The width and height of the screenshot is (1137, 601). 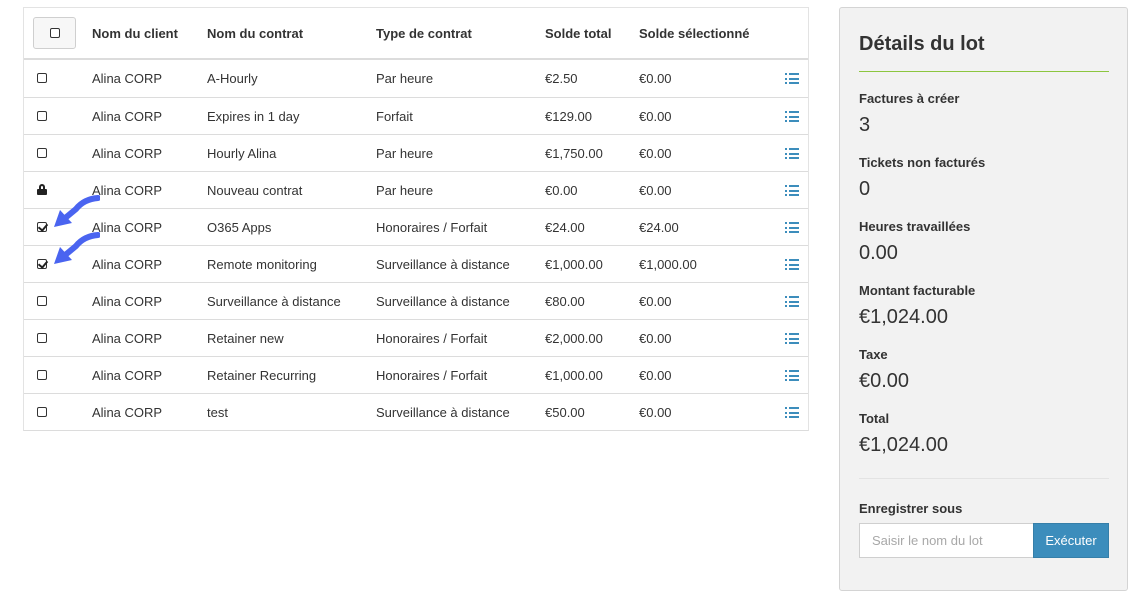 I want to click on select-all-button, so click(x=54, y=33).